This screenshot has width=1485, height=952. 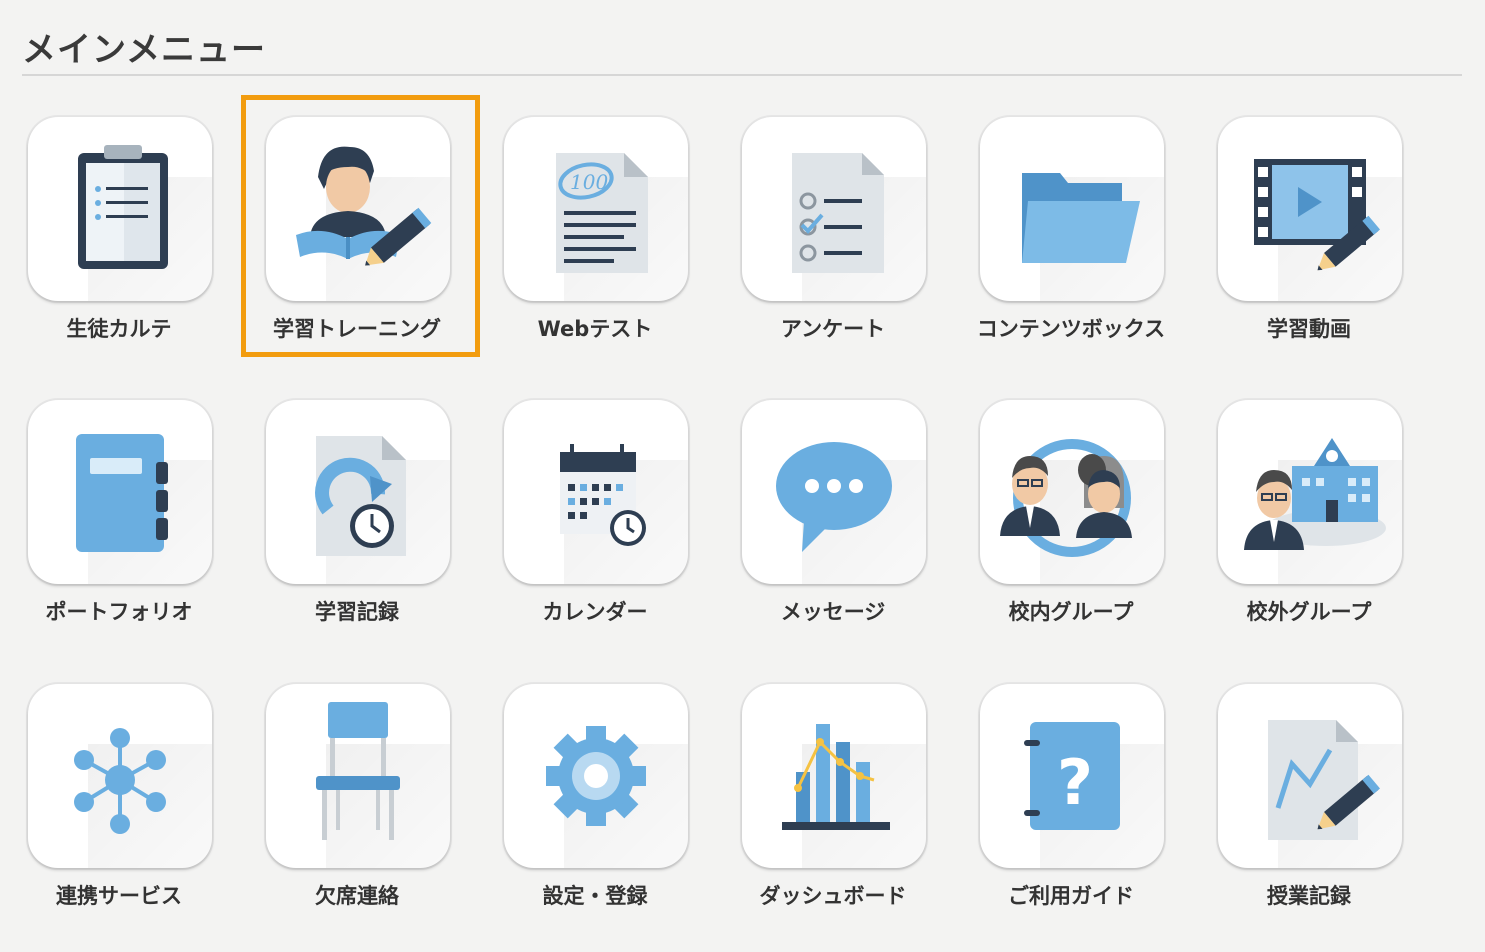 I want to click on chat-bubble-icon, so click(x=834, y=497).